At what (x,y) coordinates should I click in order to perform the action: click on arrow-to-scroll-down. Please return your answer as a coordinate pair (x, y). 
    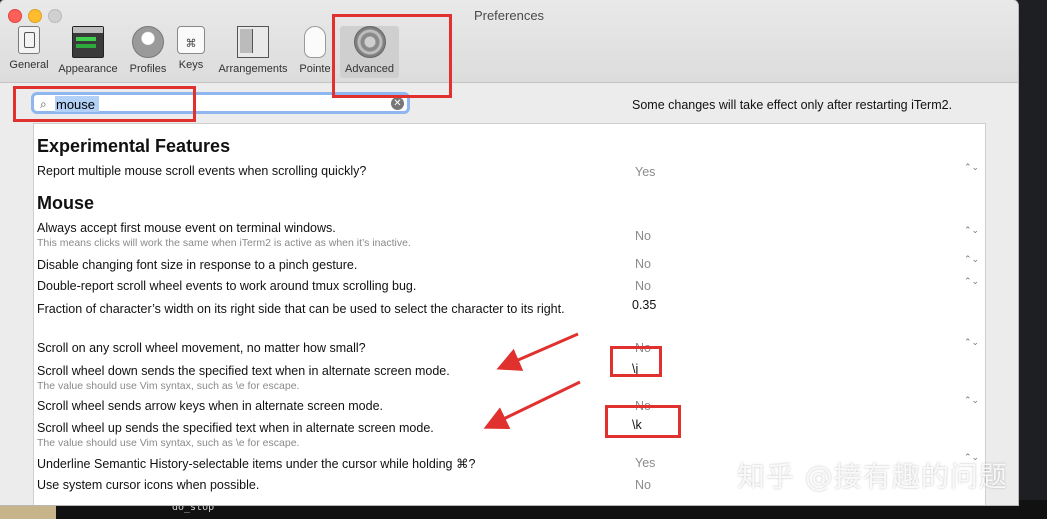
    Looking at the image, I should click on (537, 351).